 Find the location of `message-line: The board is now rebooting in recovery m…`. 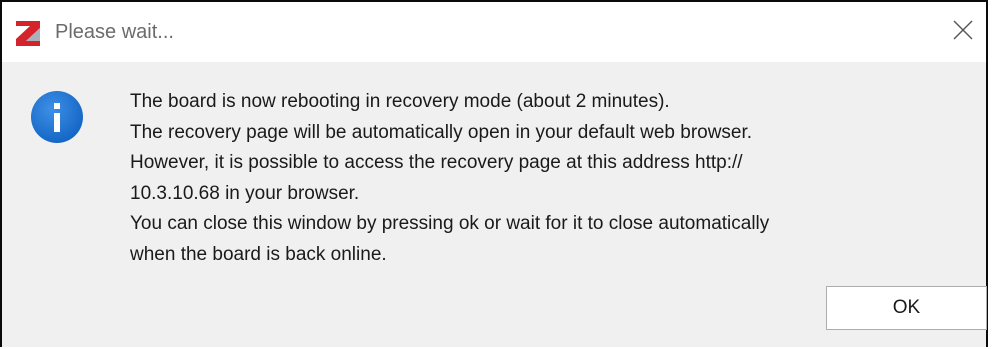

message-line: The board is now rebooting in recovery m… is located at coordinates (400, 101).